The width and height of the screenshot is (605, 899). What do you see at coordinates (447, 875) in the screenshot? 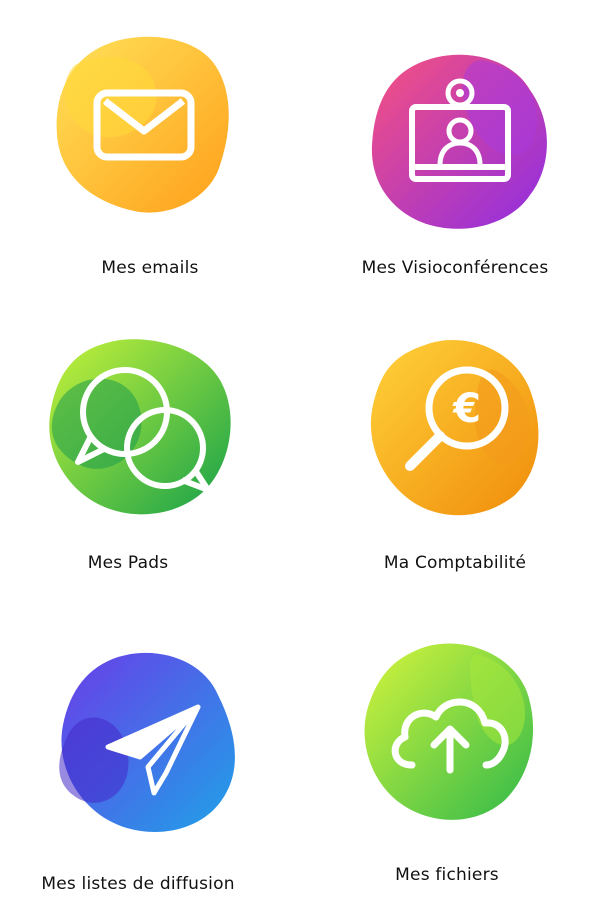
I see `app-label-files: Mes fichiers` at bounding box center [447, 875].